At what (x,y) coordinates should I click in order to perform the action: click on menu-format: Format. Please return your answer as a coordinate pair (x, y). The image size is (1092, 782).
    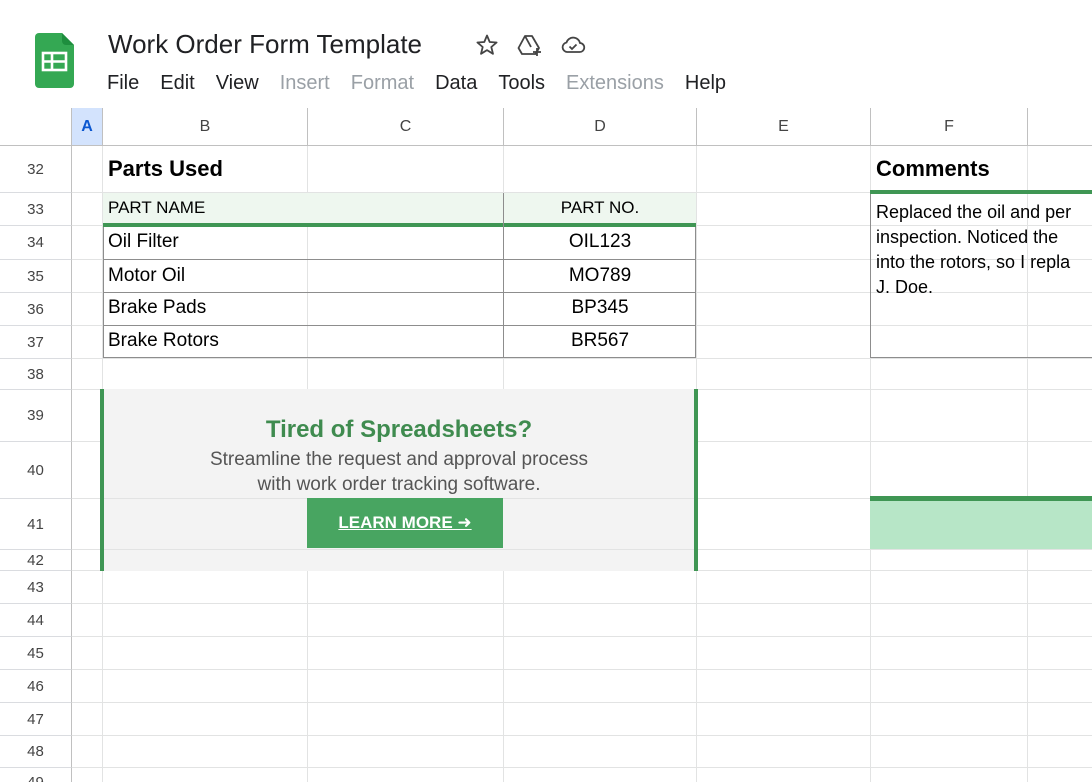
    Looking at the image, I should click on (382, 83).